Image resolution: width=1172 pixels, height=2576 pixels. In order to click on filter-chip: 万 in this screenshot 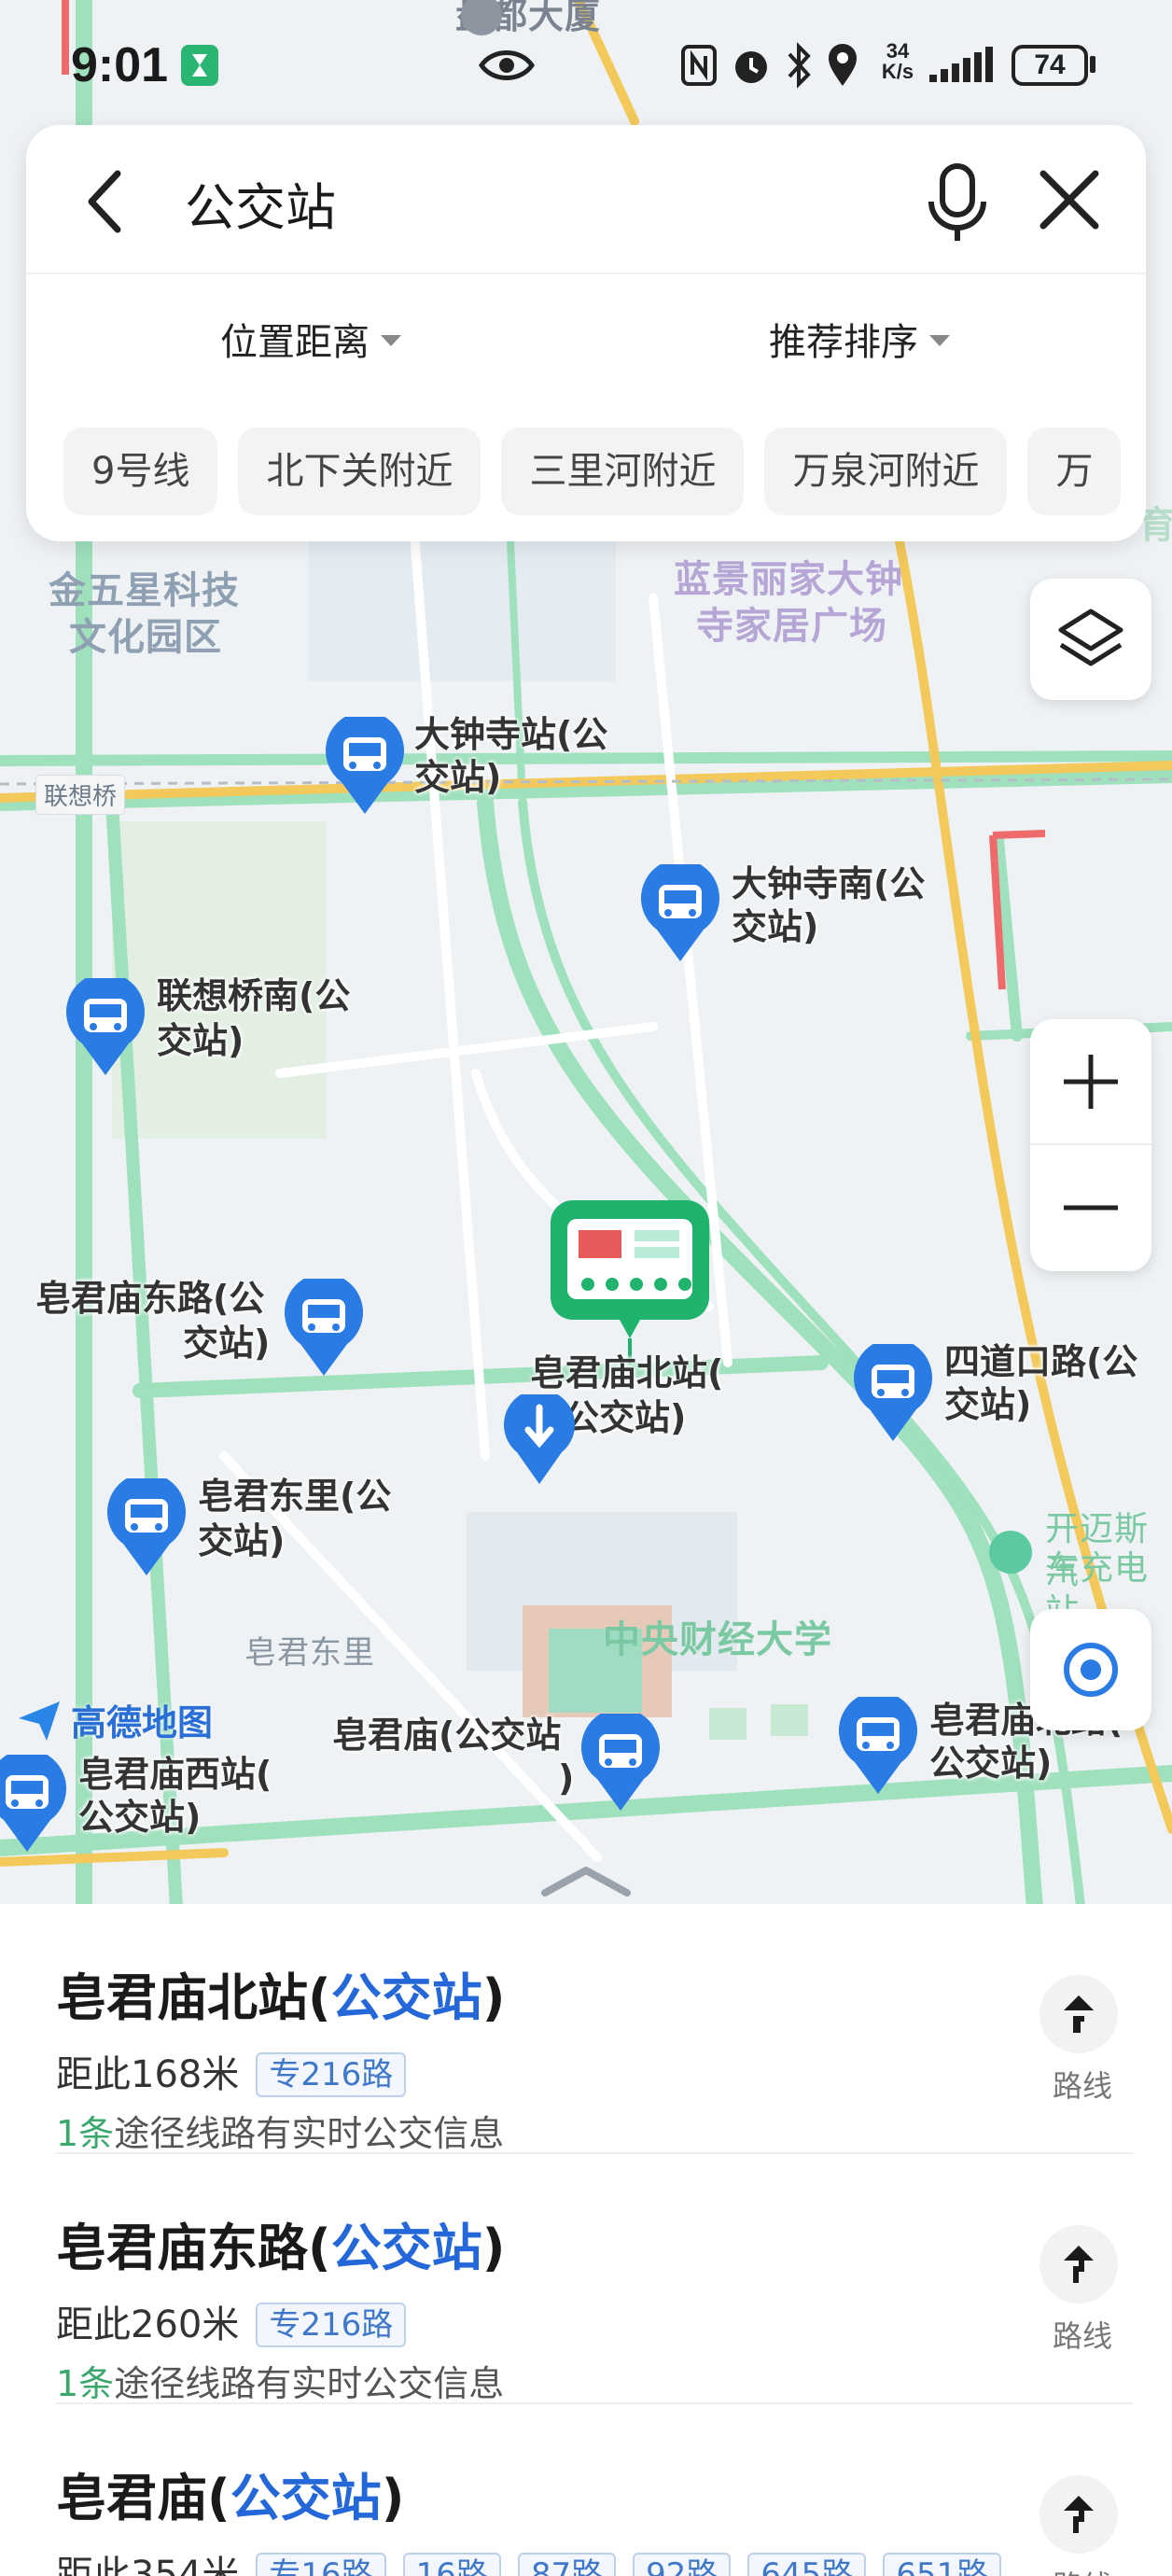, I will do `click(1074, 471)`.